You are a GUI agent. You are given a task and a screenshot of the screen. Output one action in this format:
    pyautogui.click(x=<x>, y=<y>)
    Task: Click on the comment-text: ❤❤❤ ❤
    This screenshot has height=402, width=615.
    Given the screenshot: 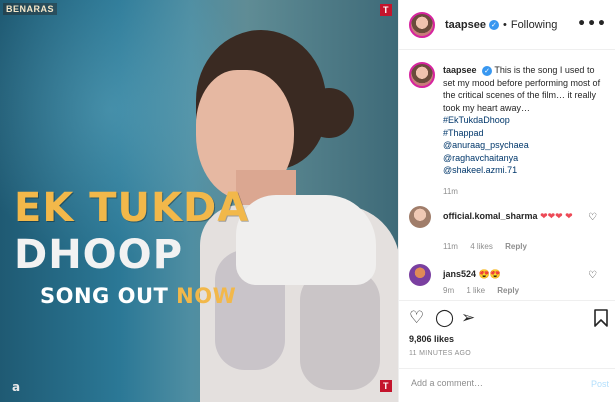 What is the action you would take?
    pyautogui.click(x=556, y=216)
    